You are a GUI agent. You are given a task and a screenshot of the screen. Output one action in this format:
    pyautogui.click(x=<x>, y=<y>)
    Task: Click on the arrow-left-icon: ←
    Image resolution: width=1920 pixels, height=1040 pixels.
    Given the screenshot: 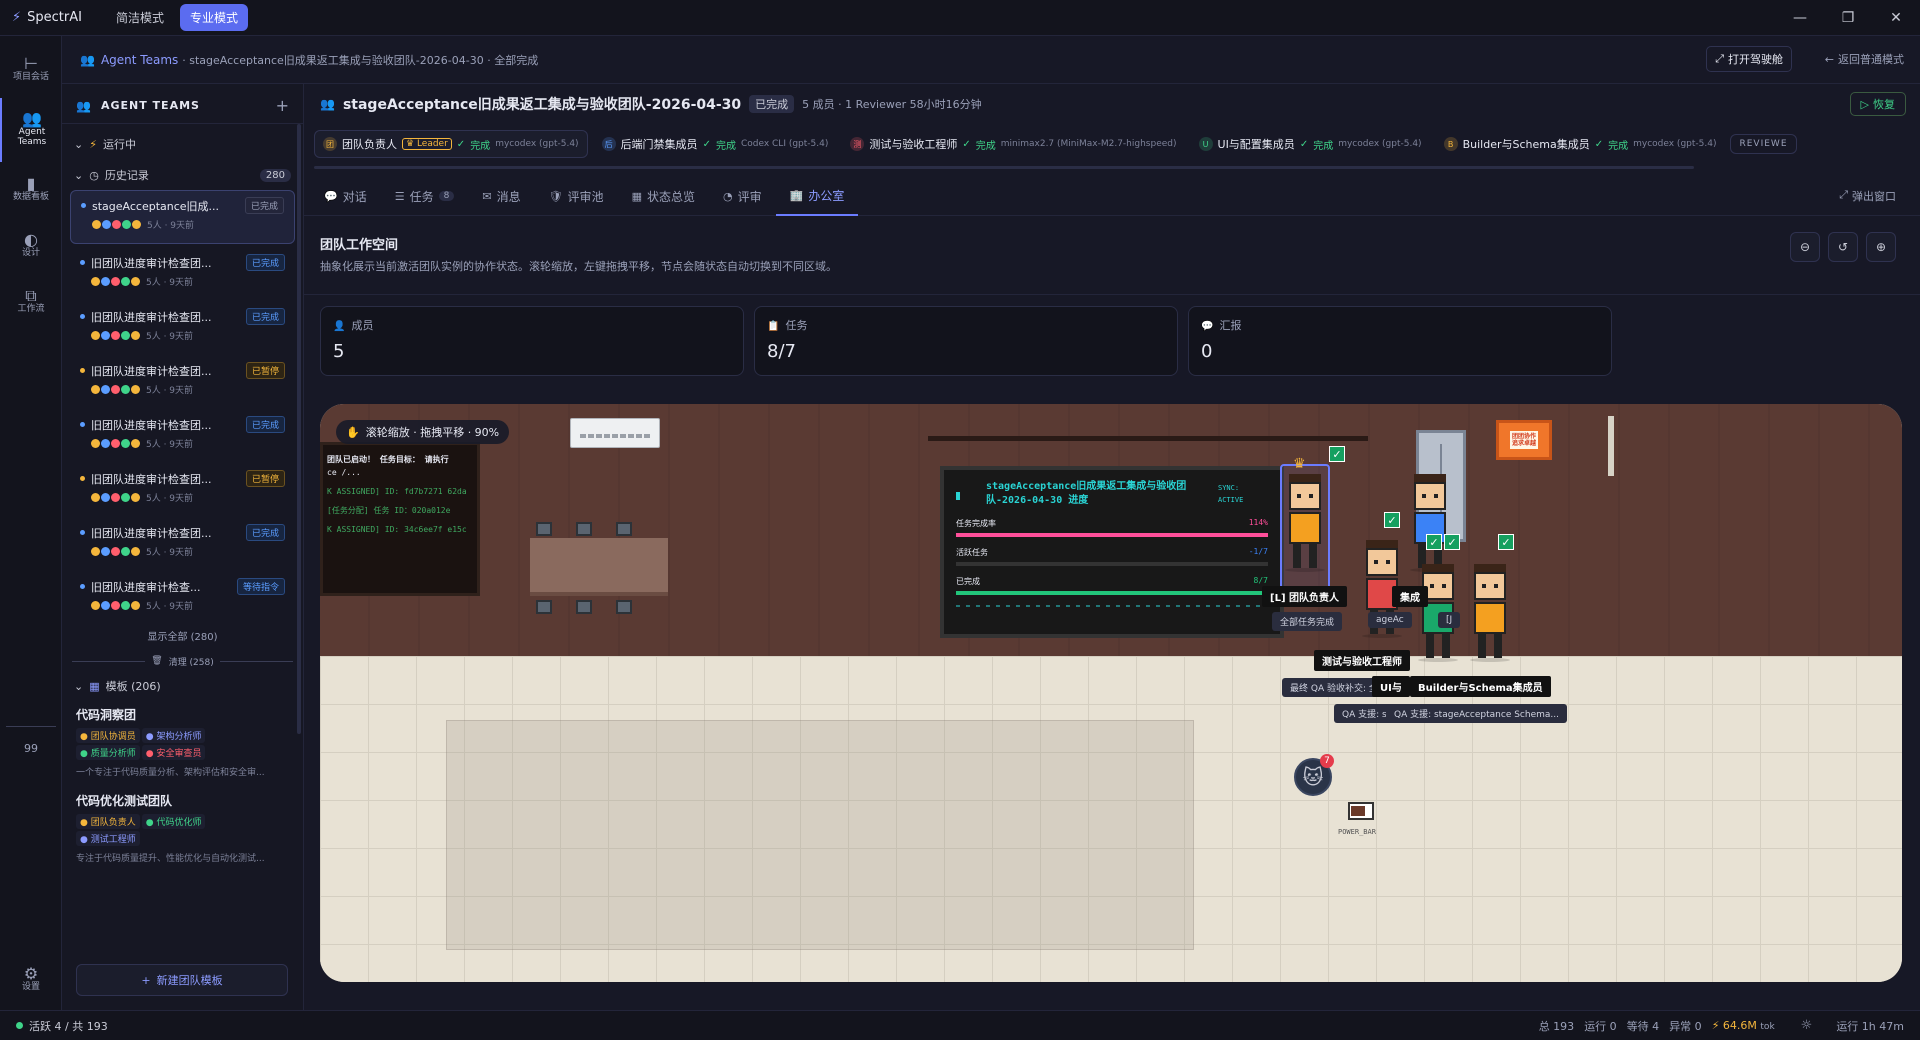 What is the action you would take?
    pyautogui.click(x=1829, y=59)
    